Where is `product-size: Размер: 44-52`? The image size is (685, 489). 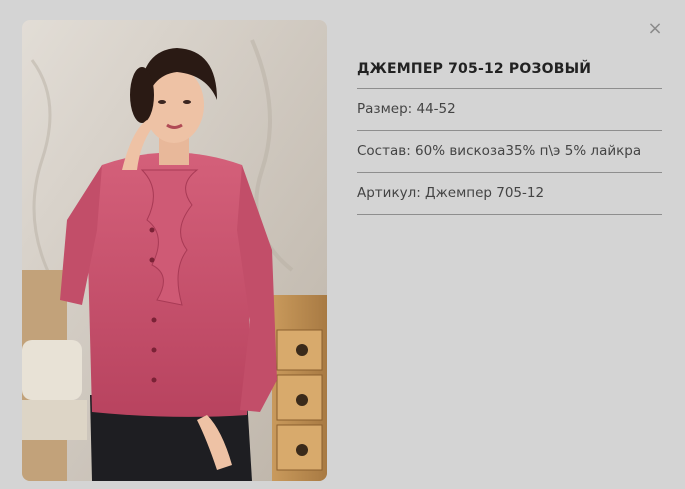
product-size: Размер: 44-52 is located at coordinates (509, 110).